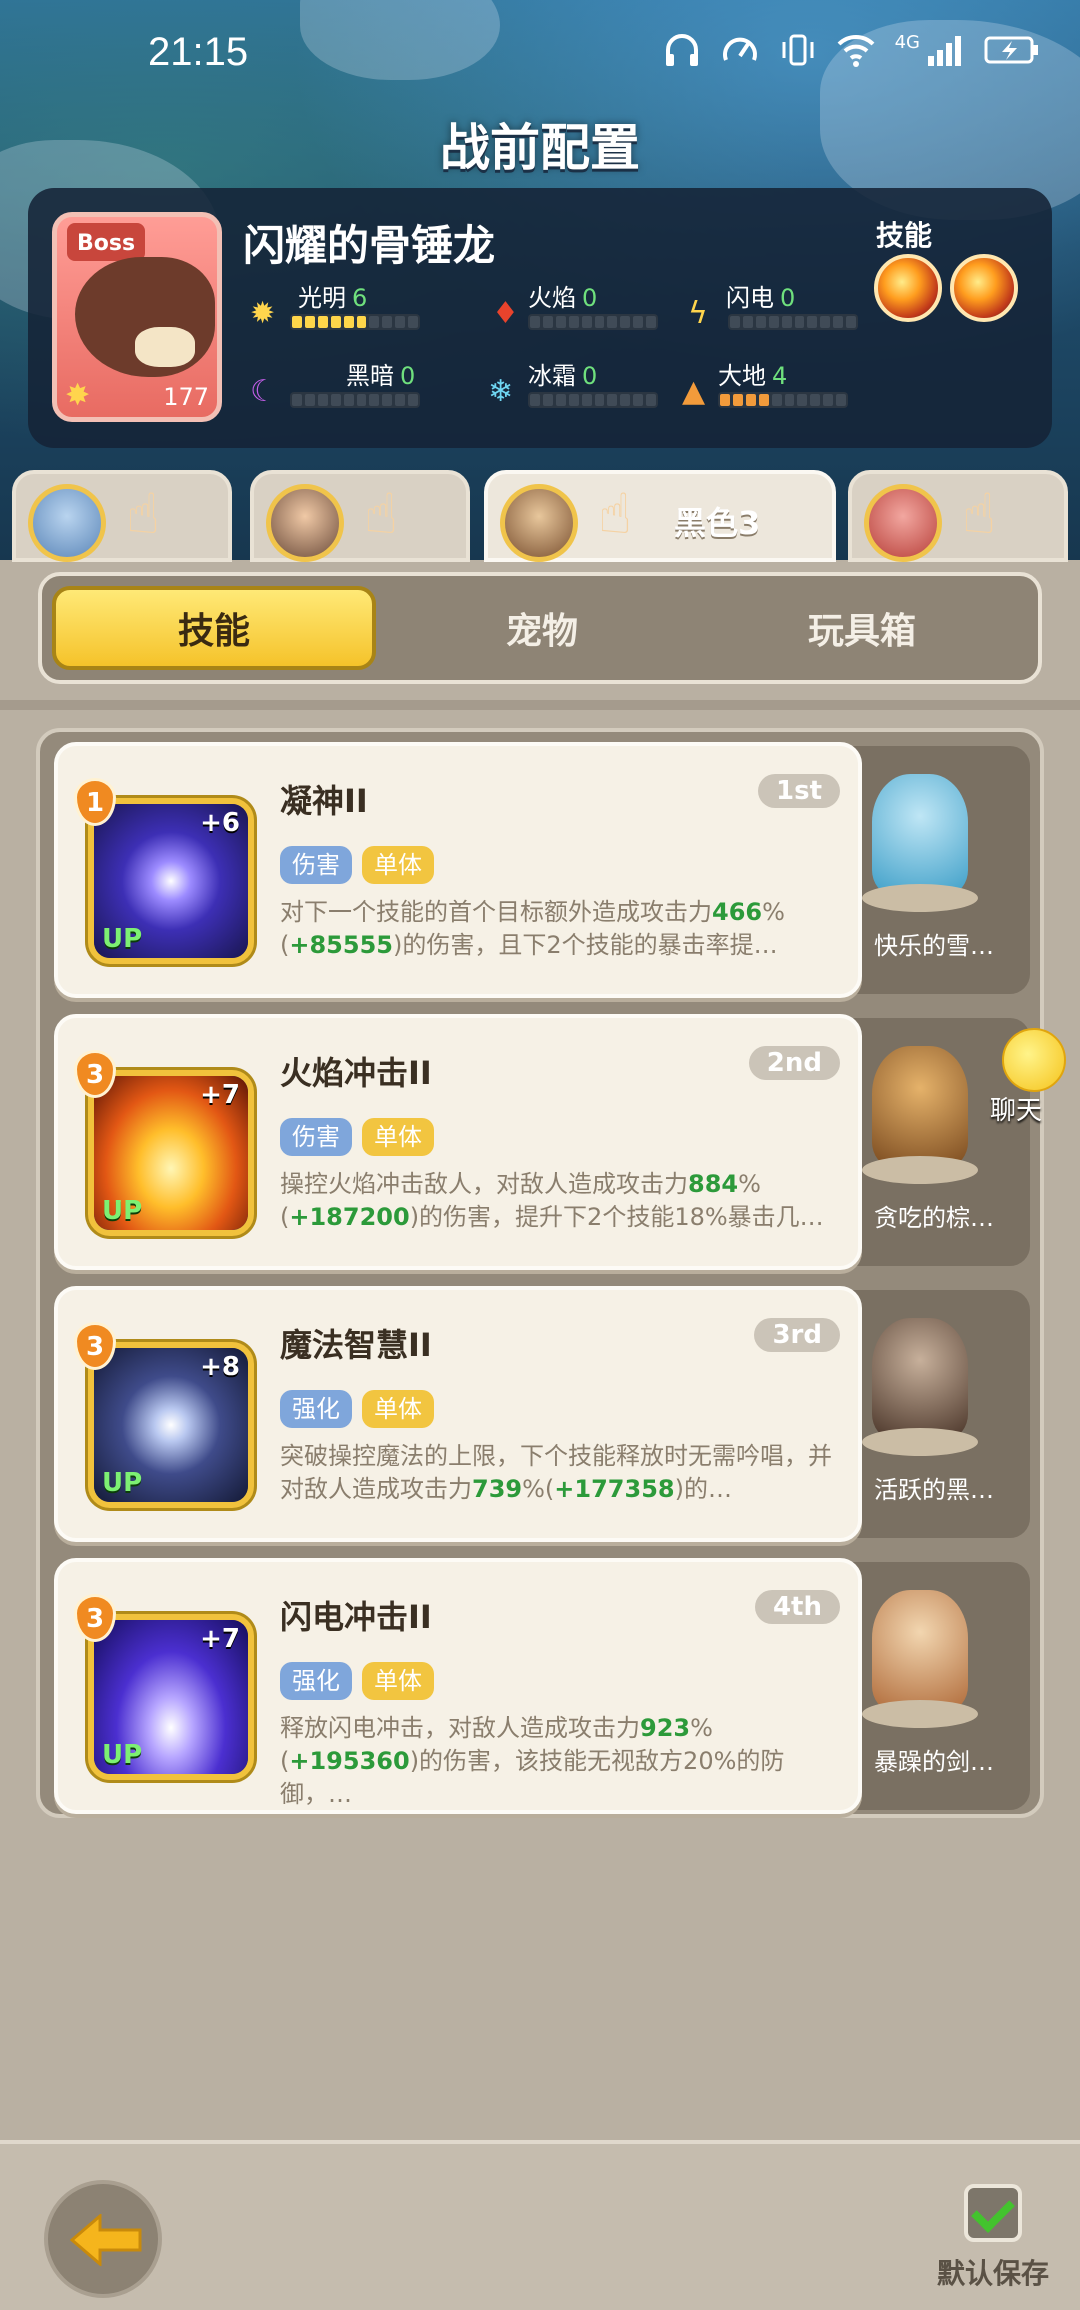 This screenshot has width=1080, height=2310. Describe the element at coordinates (263, 313) in the screenshot. I see `sun-icon: ✹` at that location.